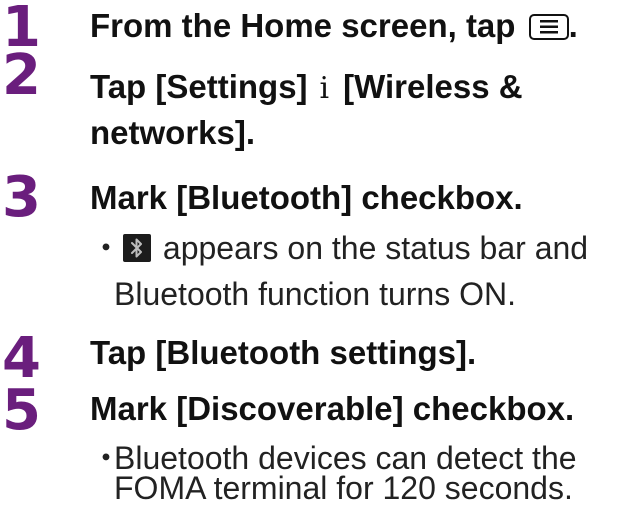  I want to click on step-3-title: Mark [Bluetooth] checkbox., so click(306, 197).